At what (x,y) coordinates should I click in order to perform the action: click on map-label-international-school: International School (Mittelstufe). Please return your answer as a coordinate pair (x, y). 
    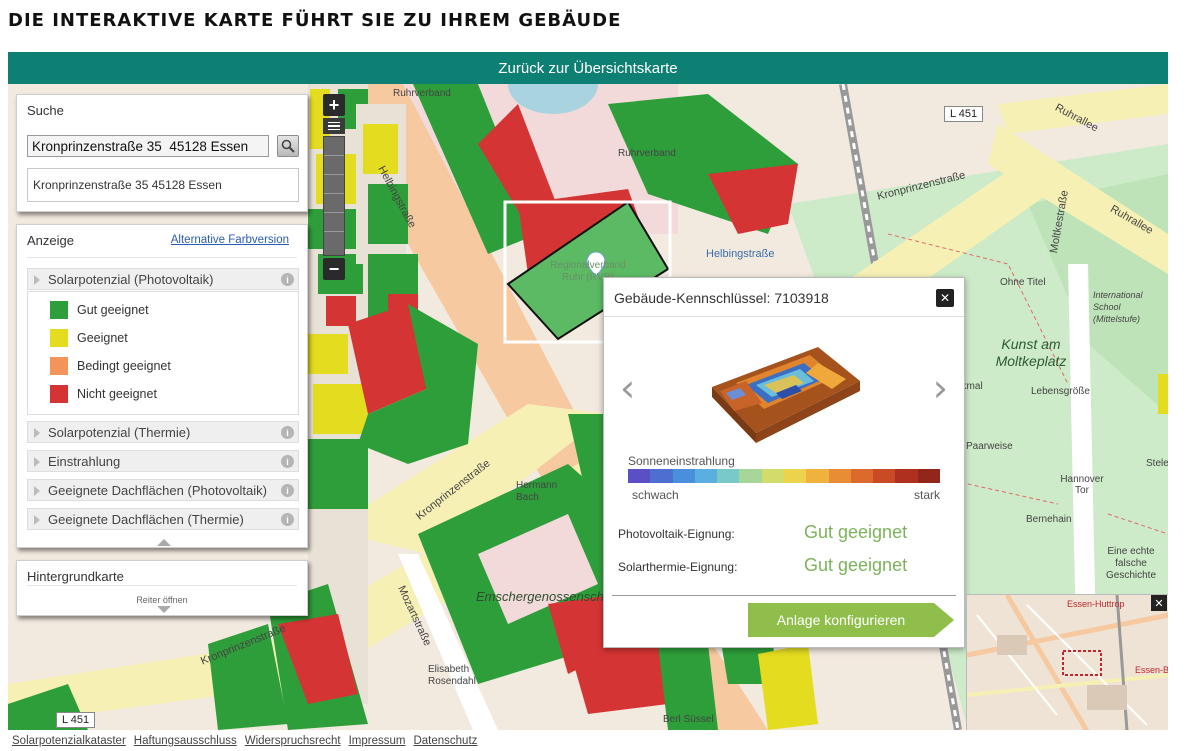
    Looking at the image, I should click on (1118, 307).